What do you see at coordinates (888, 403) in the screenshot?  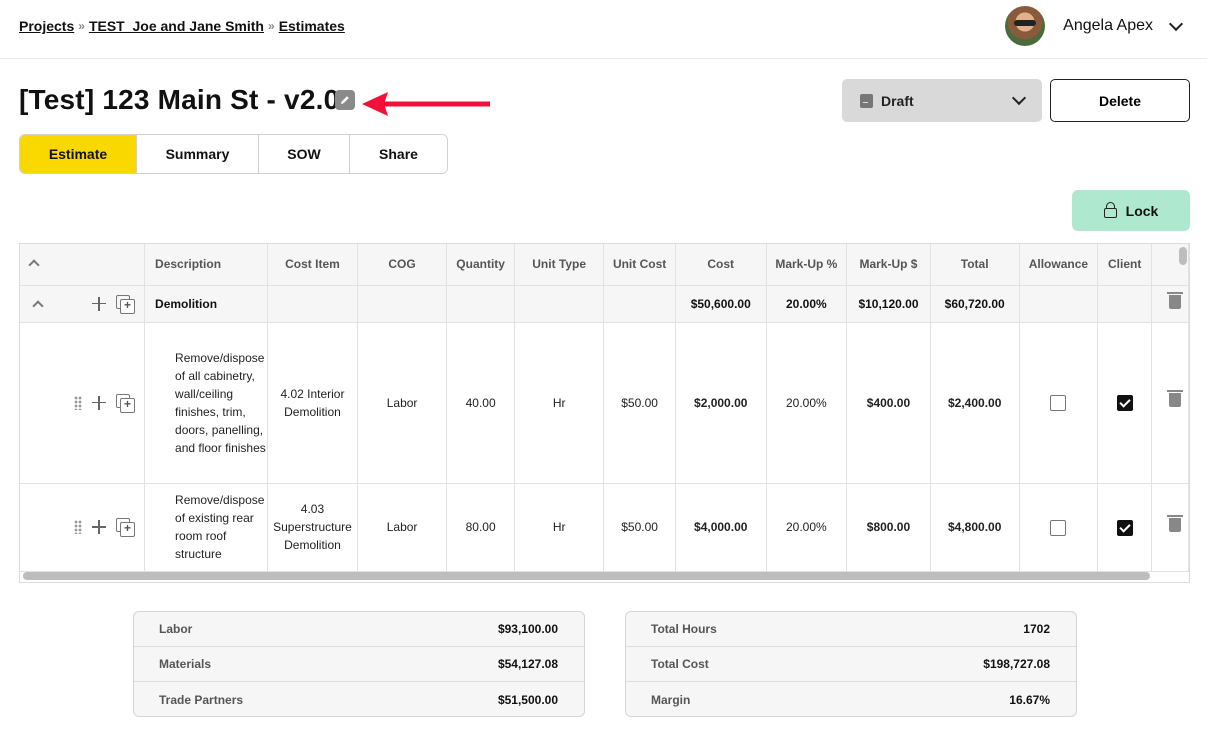 I see `row-markup-amt: $400.00` at bounding box center [888, 403].